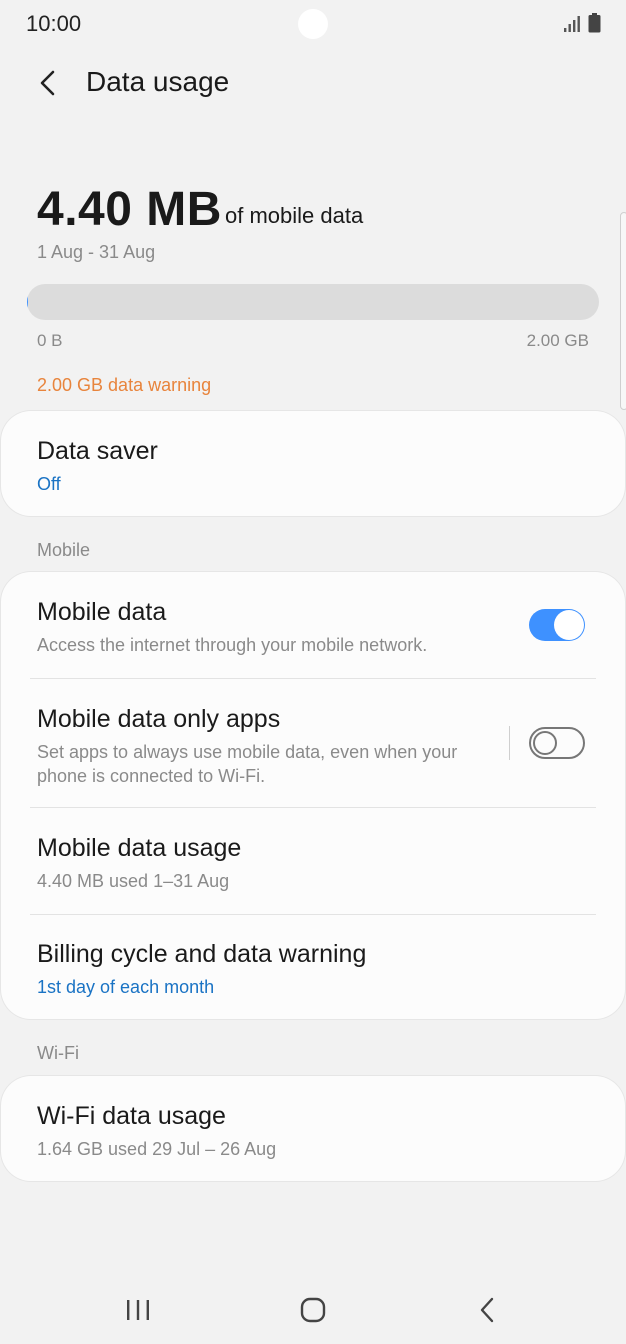  What do you see at coordinates (158, 81) in the screenshot?
I see `page-title: Data usage` at bounding box center [158, 81].